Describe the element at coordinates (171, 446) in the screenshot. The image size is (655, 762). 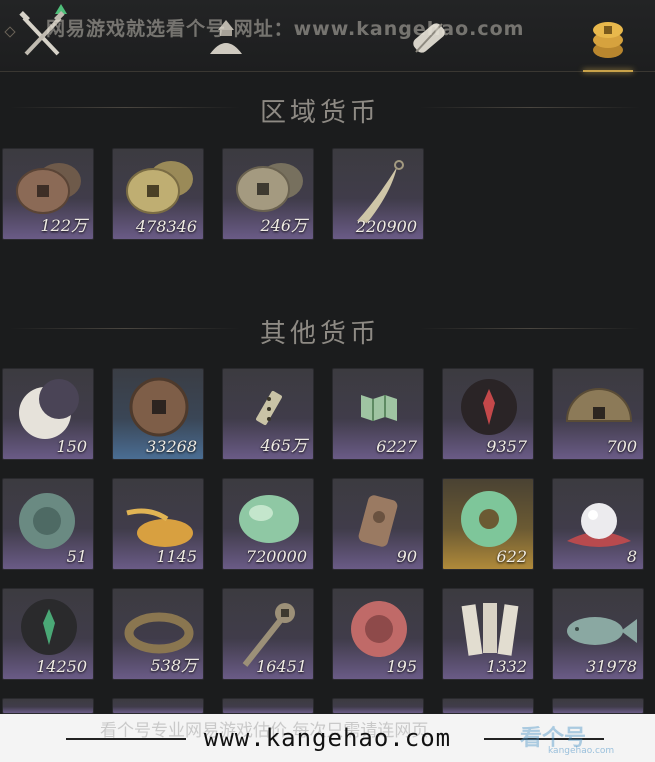
I see `currency-quantity: 33268` at that location.